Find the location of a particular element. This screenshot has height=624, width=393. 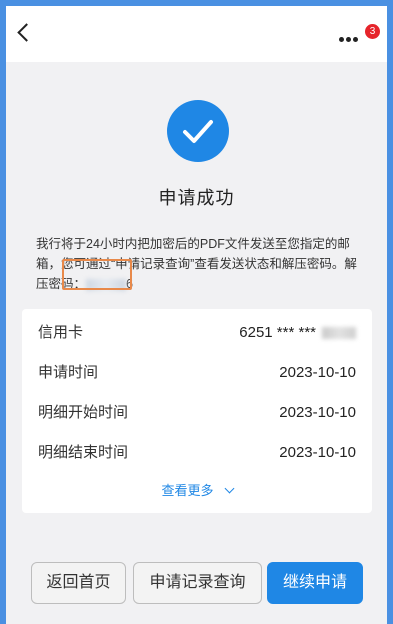

detail-row-apply-date: 申请时间 2023-10-10 is located at coordinates (197, 373).